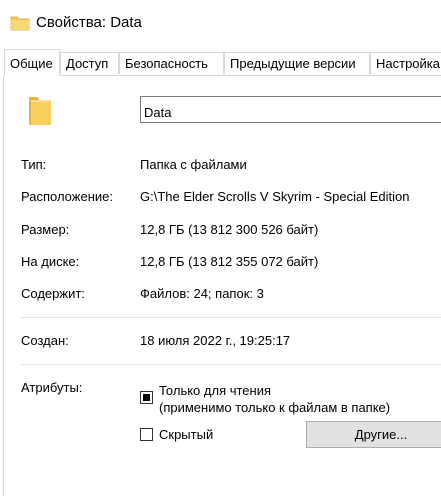 Image resolution: width=441 pixels, height=496 pixels. Describe the element at coordinates (52, 387) in the screenshot. I see `attributes-label: Атрибуты:` at that location.